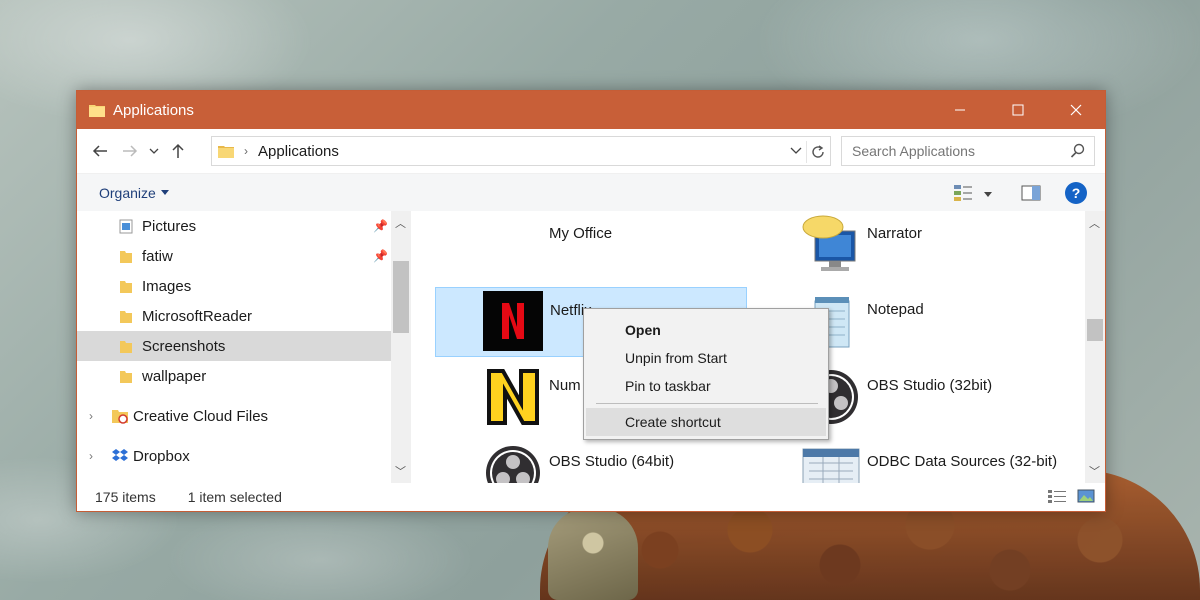  What do you see at coordinates (1095, 347) in the screenshot?
I see `content-pane-scrollbar: ︿ ﹀` at bounding box center [1095, 347].